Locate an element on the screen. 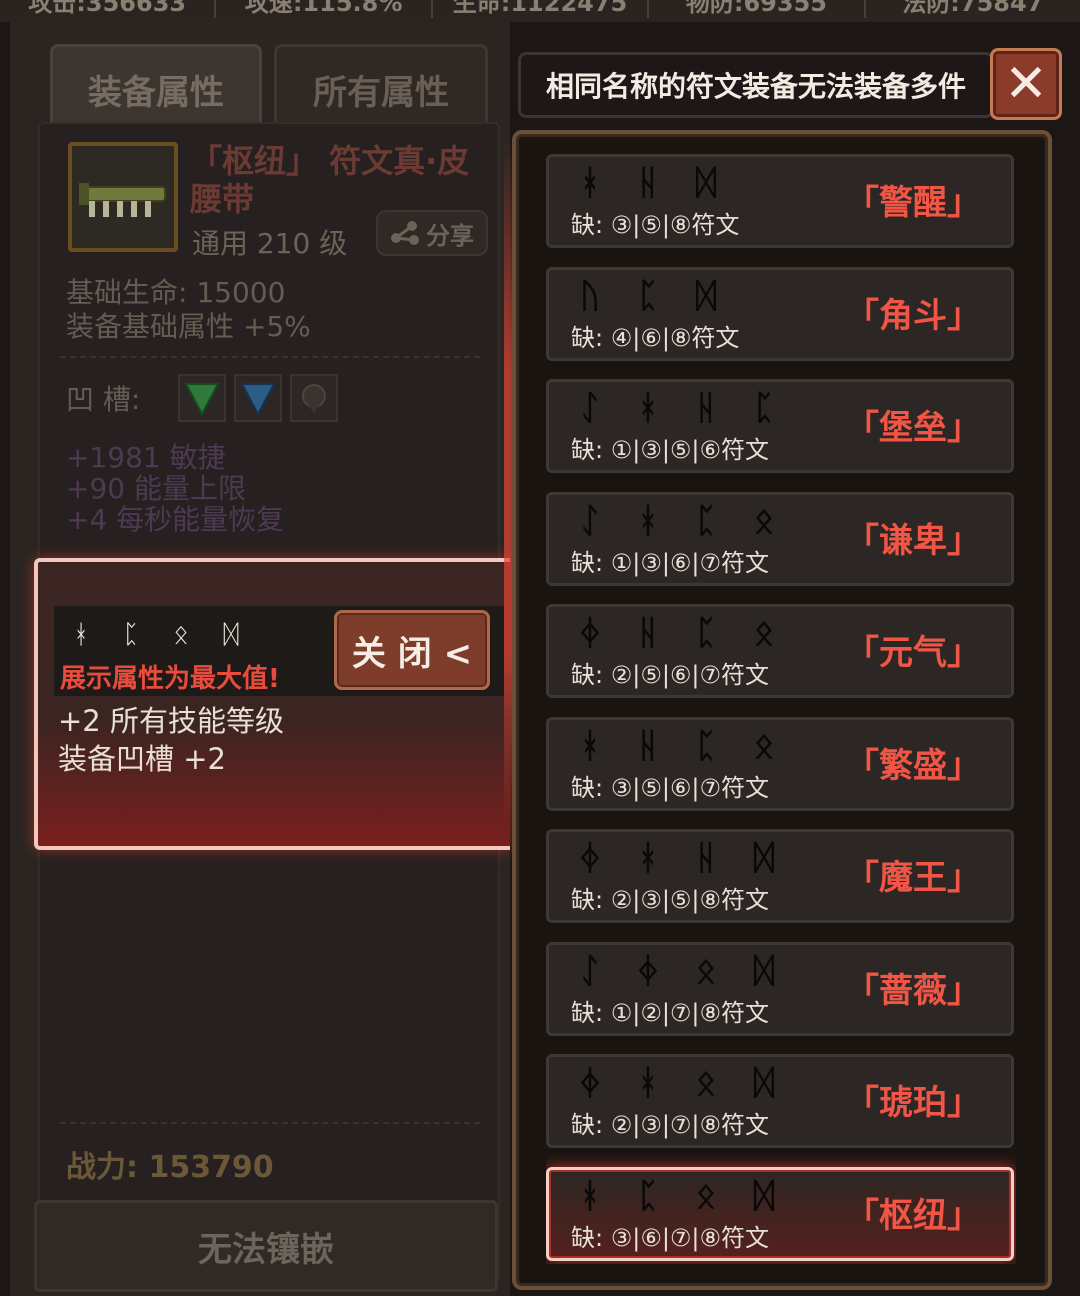 The height and width of the screenshot is (1296, 1080). base-stat-hp: 基础生命: 15000 is located at coordinates (176, 292).